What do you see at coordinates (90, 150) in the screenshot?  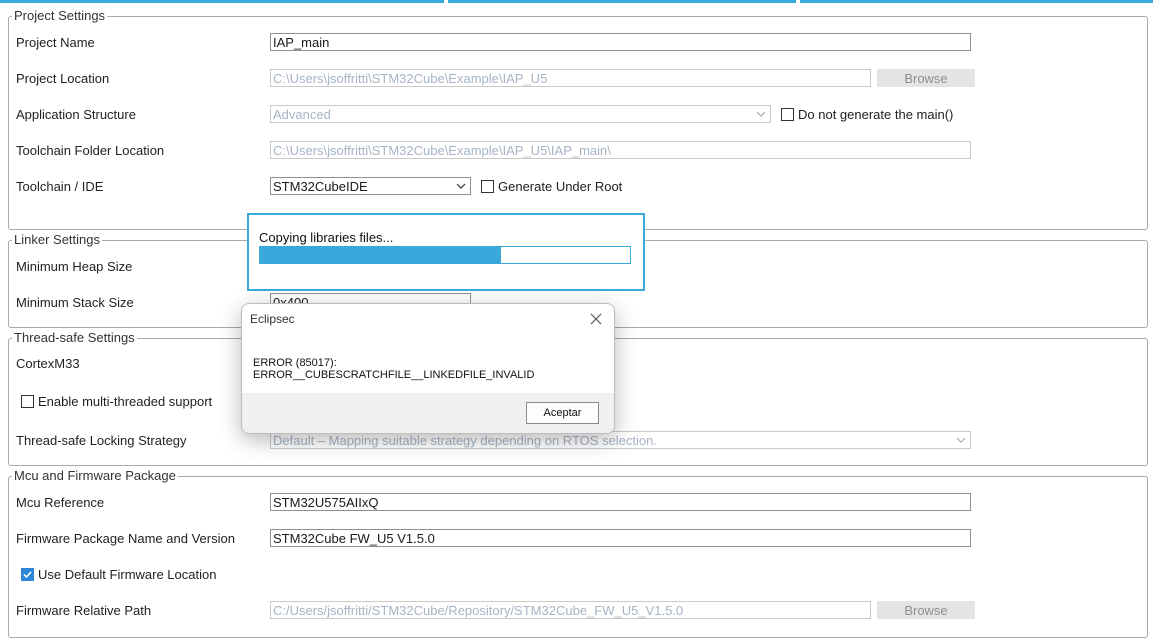 I see `toolchain-folder-label: Toolchain Folder Location` at bounding box center [90, 150].